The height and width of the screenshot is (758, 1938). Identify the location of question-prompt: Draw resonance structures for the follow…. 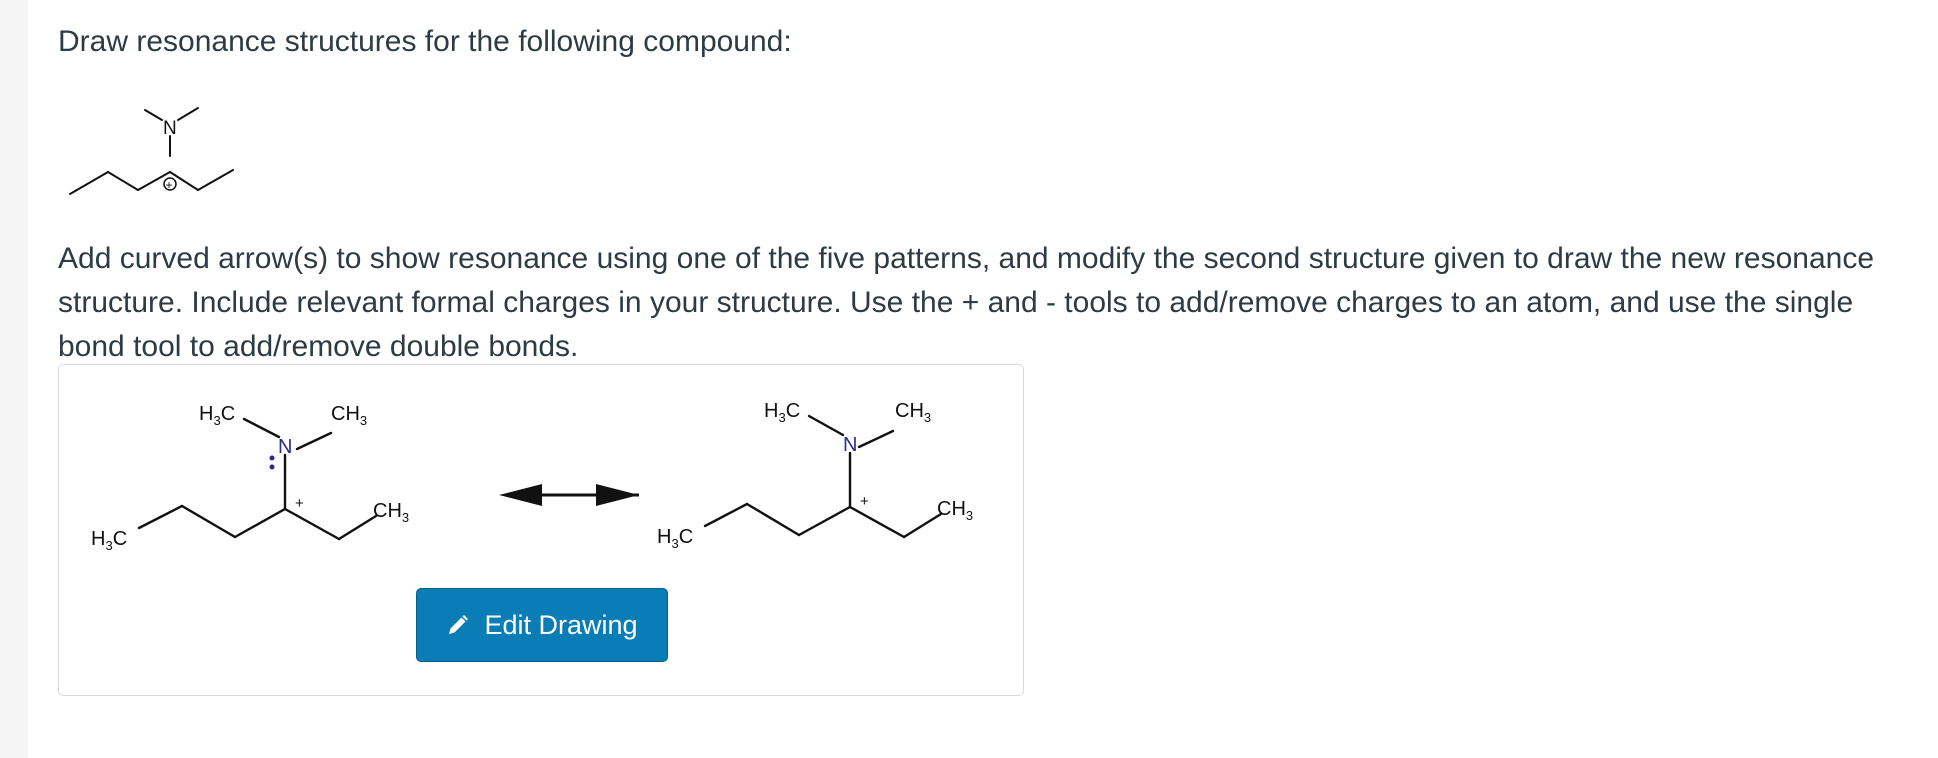
(425, 41).